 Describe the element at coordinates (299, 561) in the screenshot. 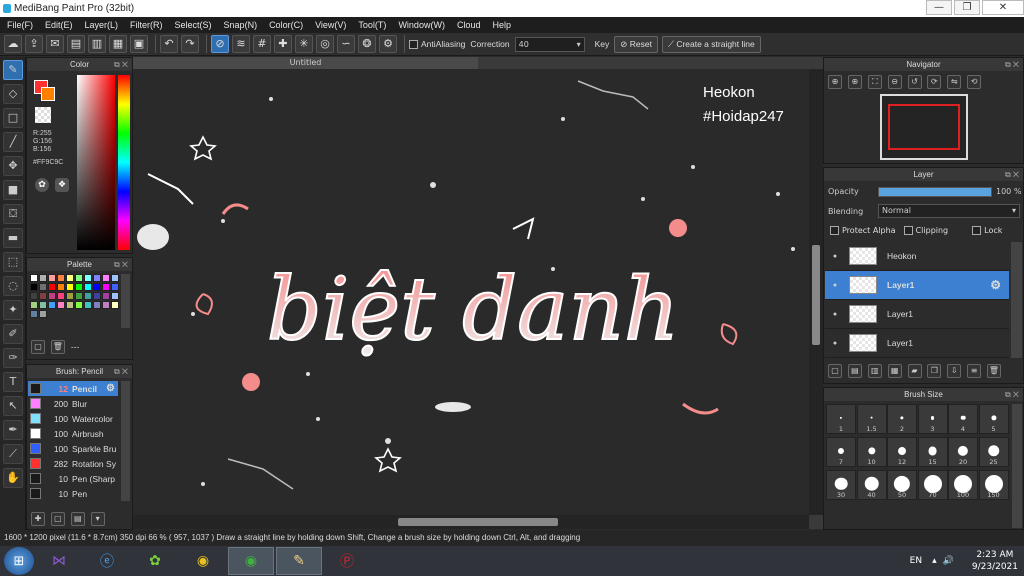

I see `medibang-taskbar-icon: ✎` at that location.